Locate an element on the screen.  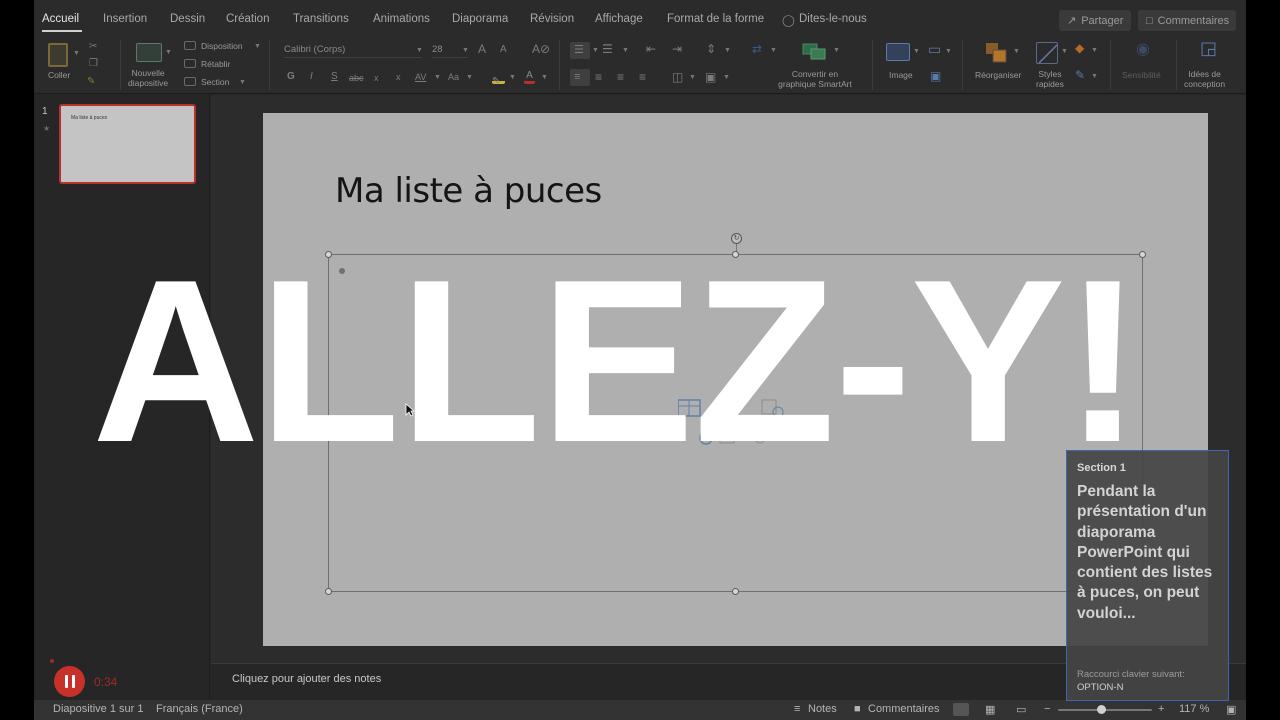
tab-transitions: Transitions is located at coordinates (321, 19).